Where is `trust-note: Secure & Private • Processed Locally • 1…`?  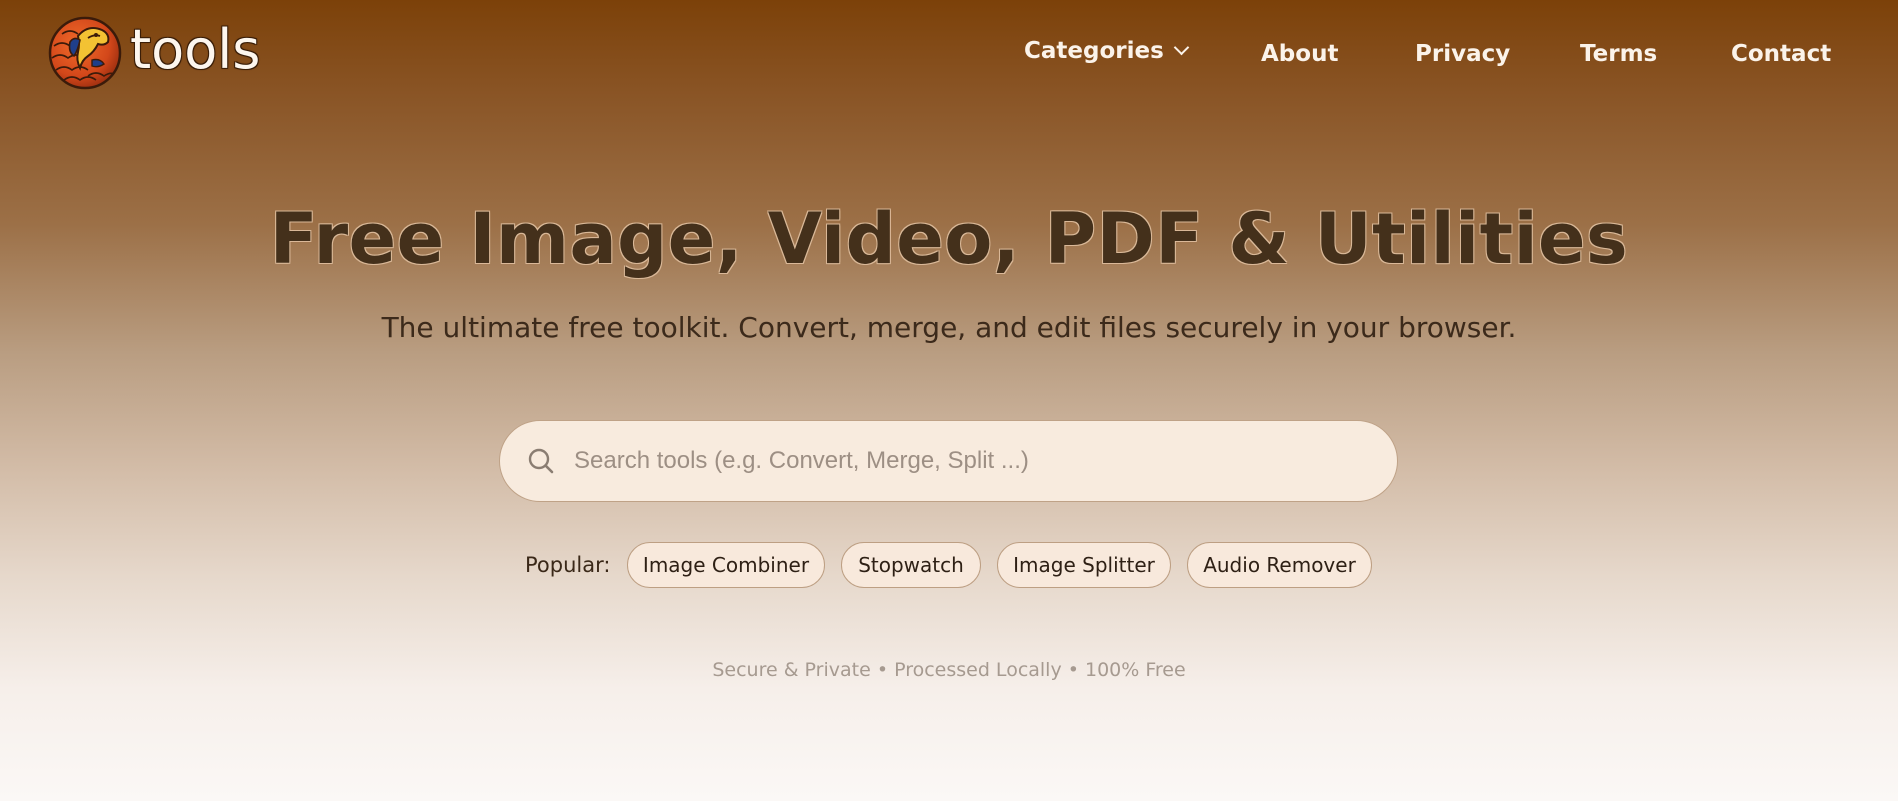
trust-note: Secure & Private • Processed Locally • 1… is located at coordinates (949, 670).